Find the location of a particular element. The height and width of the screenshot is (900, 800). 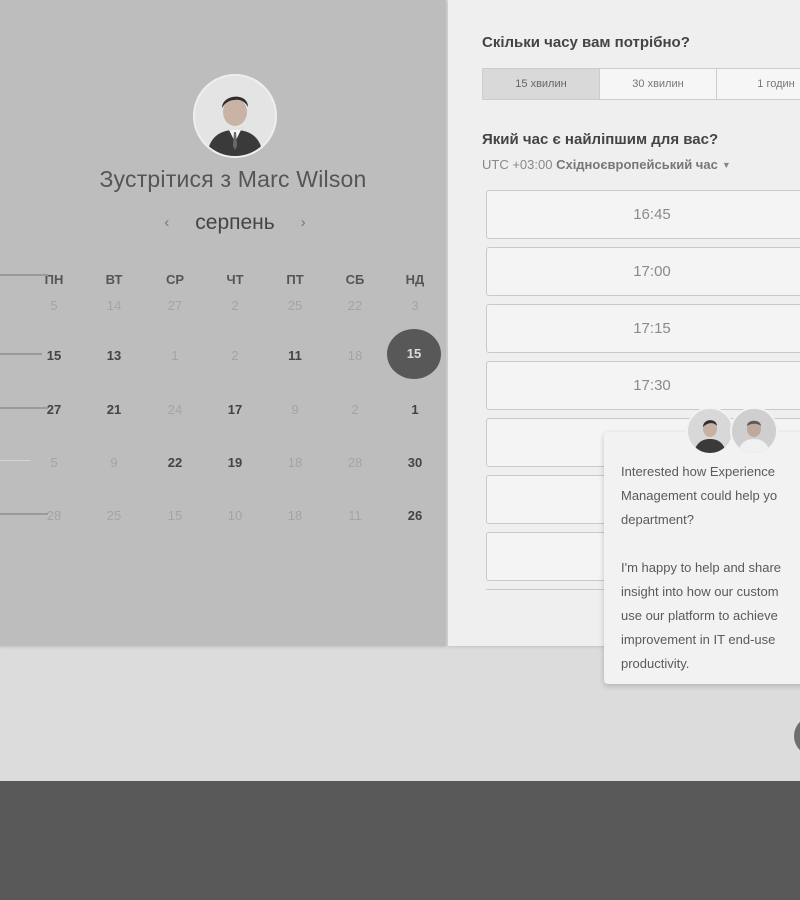

time-question: Який час є найліпшим для вас? is located at coordinates (600, 139).